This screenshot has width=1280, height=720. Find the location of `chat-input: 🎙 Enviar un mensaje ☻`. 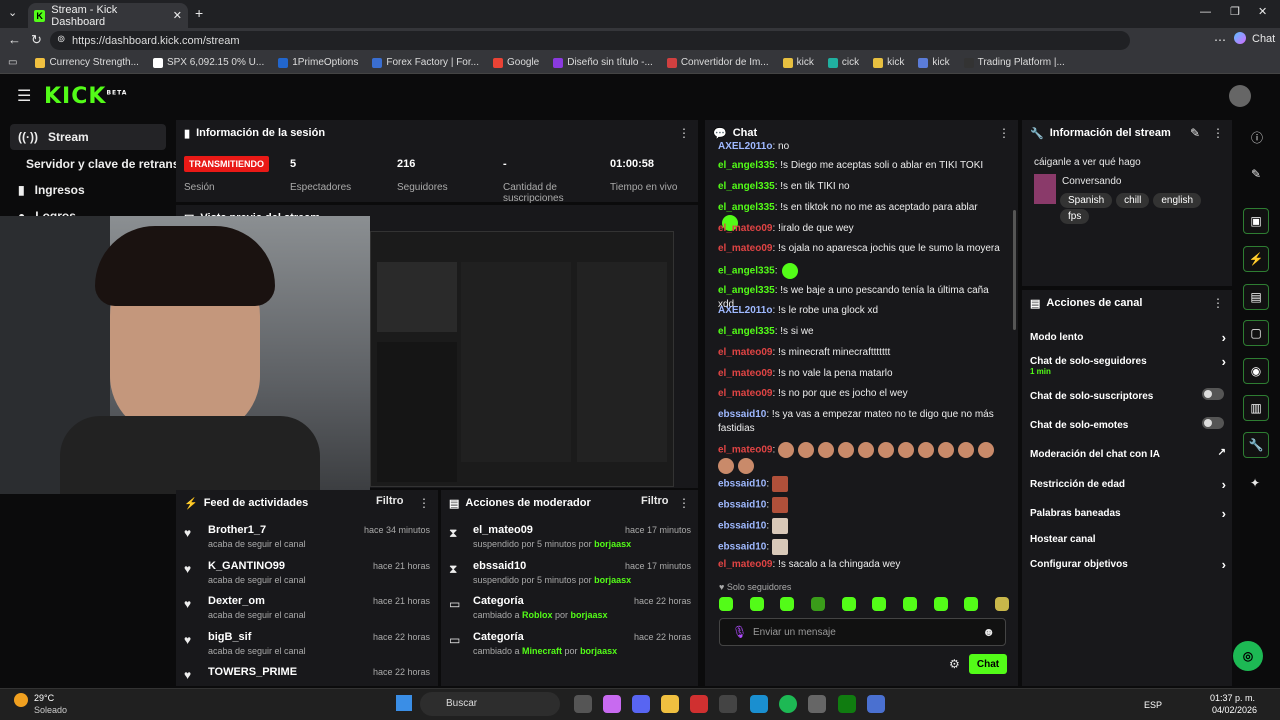

chat-input: 🎙 Enviar un mensaje ☻ is located at coordinates (862, 632).